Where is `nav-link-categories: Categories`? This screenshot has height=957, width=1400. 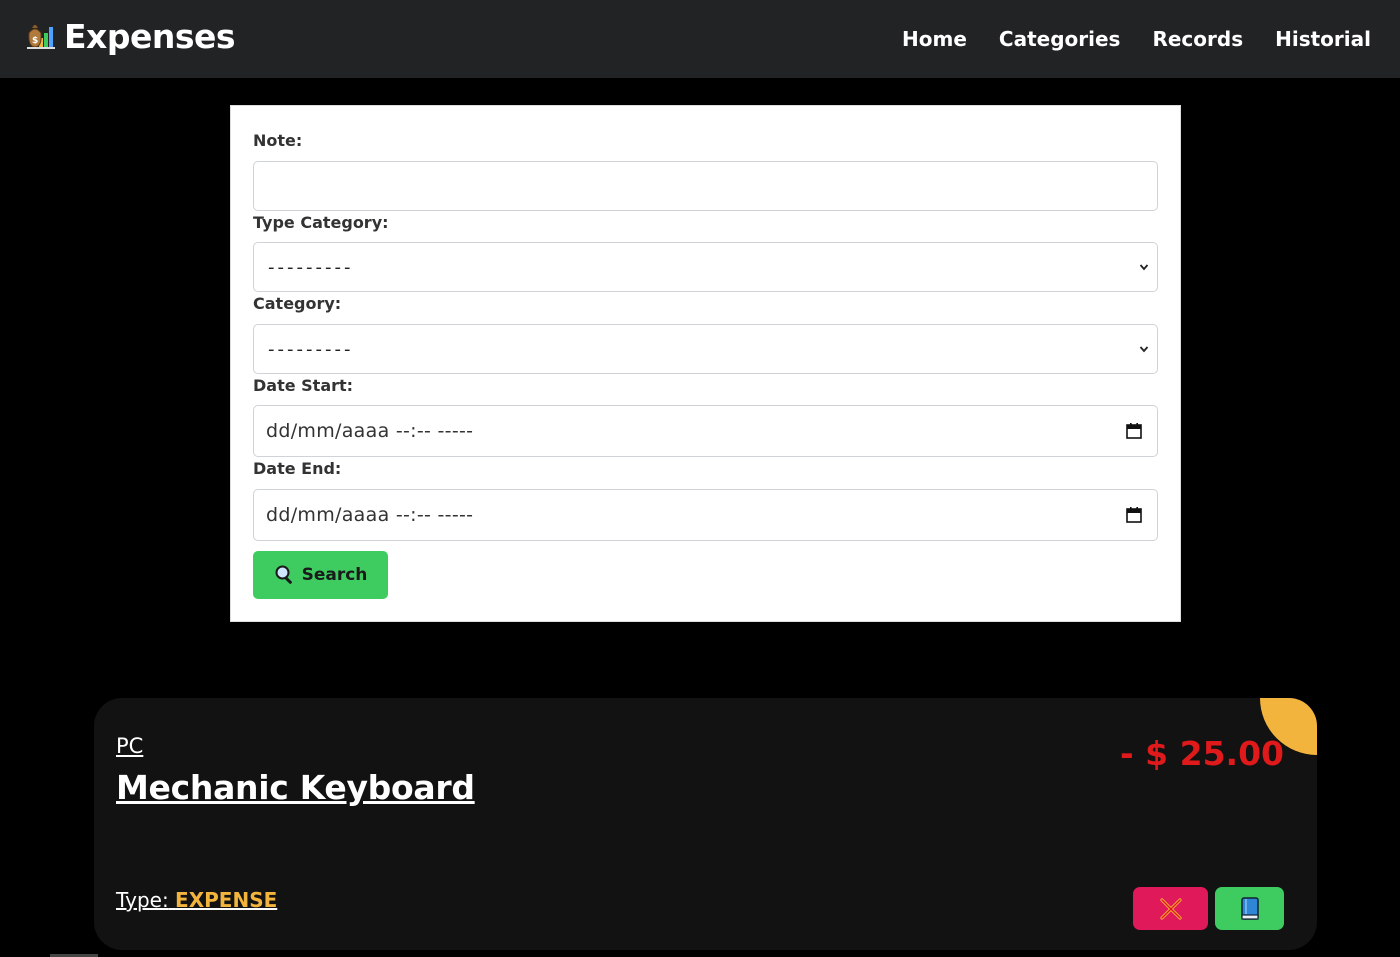
nav-link-categories: Categories is located at coordinates (1060, 39).